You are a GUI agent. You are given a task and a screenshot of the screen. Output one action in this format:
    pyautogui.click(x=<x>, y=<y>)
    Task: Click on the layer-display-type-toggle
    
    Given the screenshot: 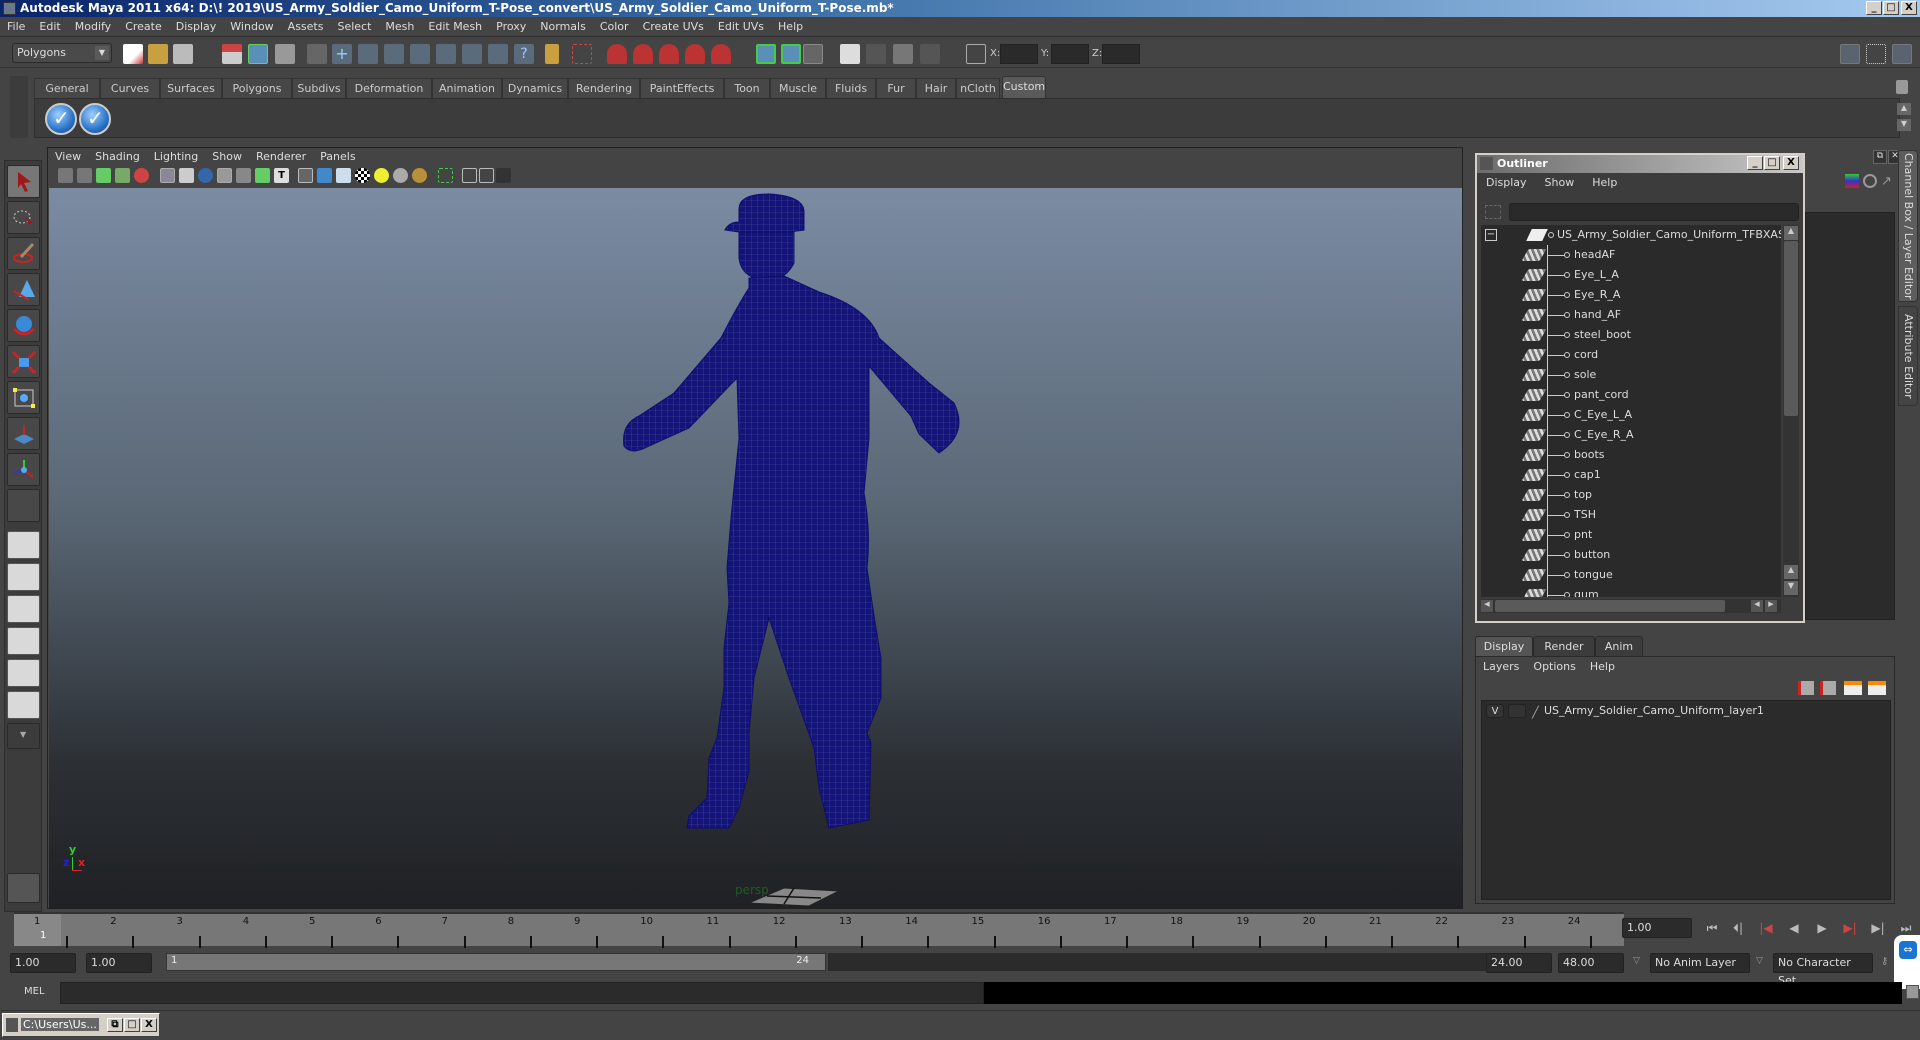 What is the action you would take?
    pyautogui.click(x=1517, y=711)
    